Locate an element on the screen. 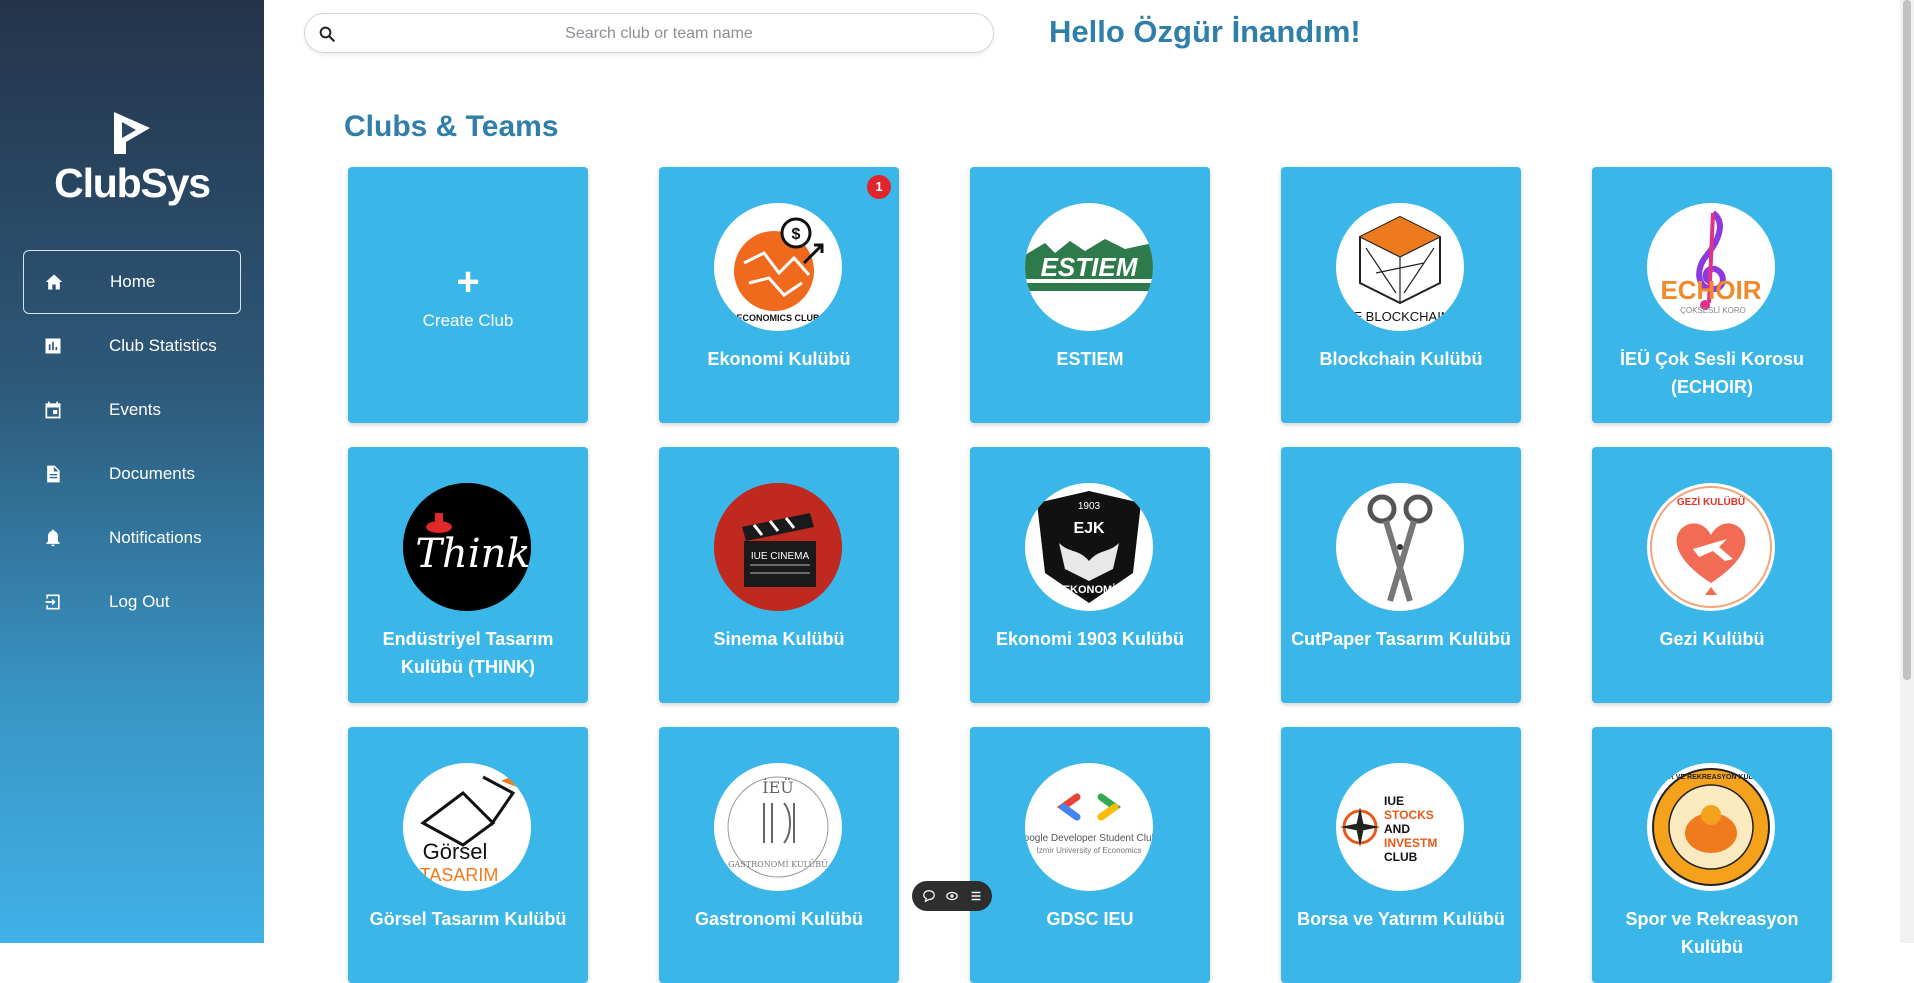 The width and height of the screenshot is (1914, 983). greeting: Hello Özgür İnandım! is located at coordinates (1205, 31).